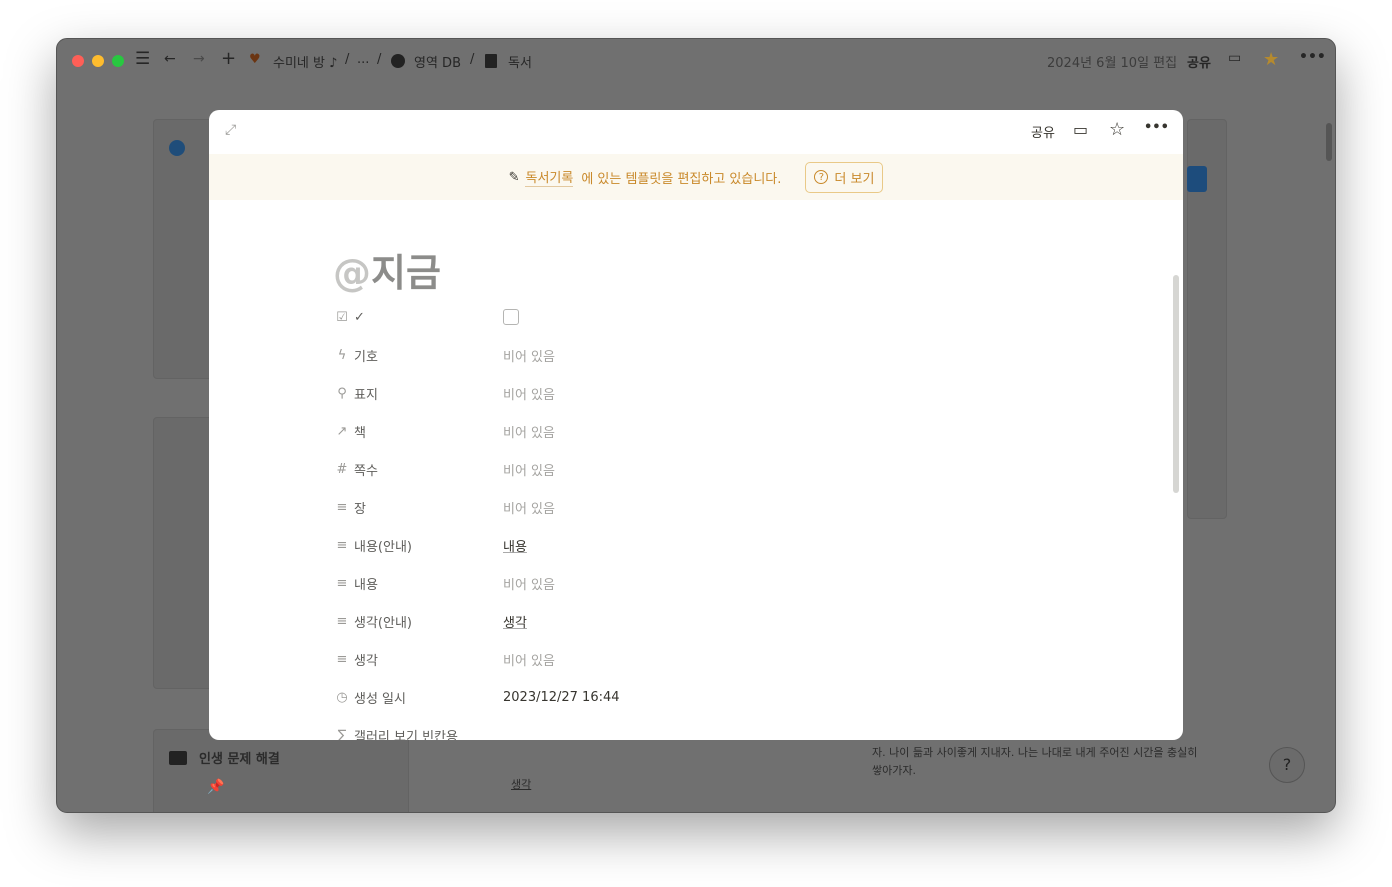 The height and width of the screenshot is (887, 1392). Describe the element at coordinates (406, 273) in the screenshot. I see `title-text: 지금` at that location.